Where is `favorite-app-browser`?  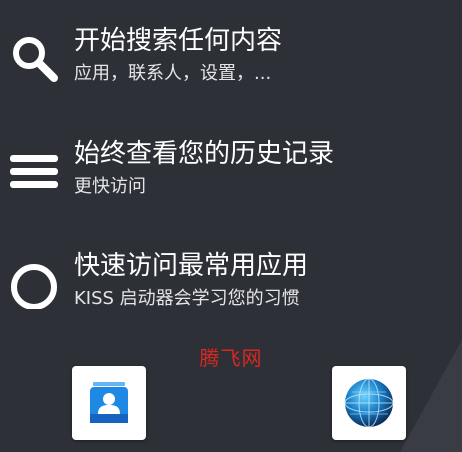 favorite-app-browser is located at coordinates (369, 403).